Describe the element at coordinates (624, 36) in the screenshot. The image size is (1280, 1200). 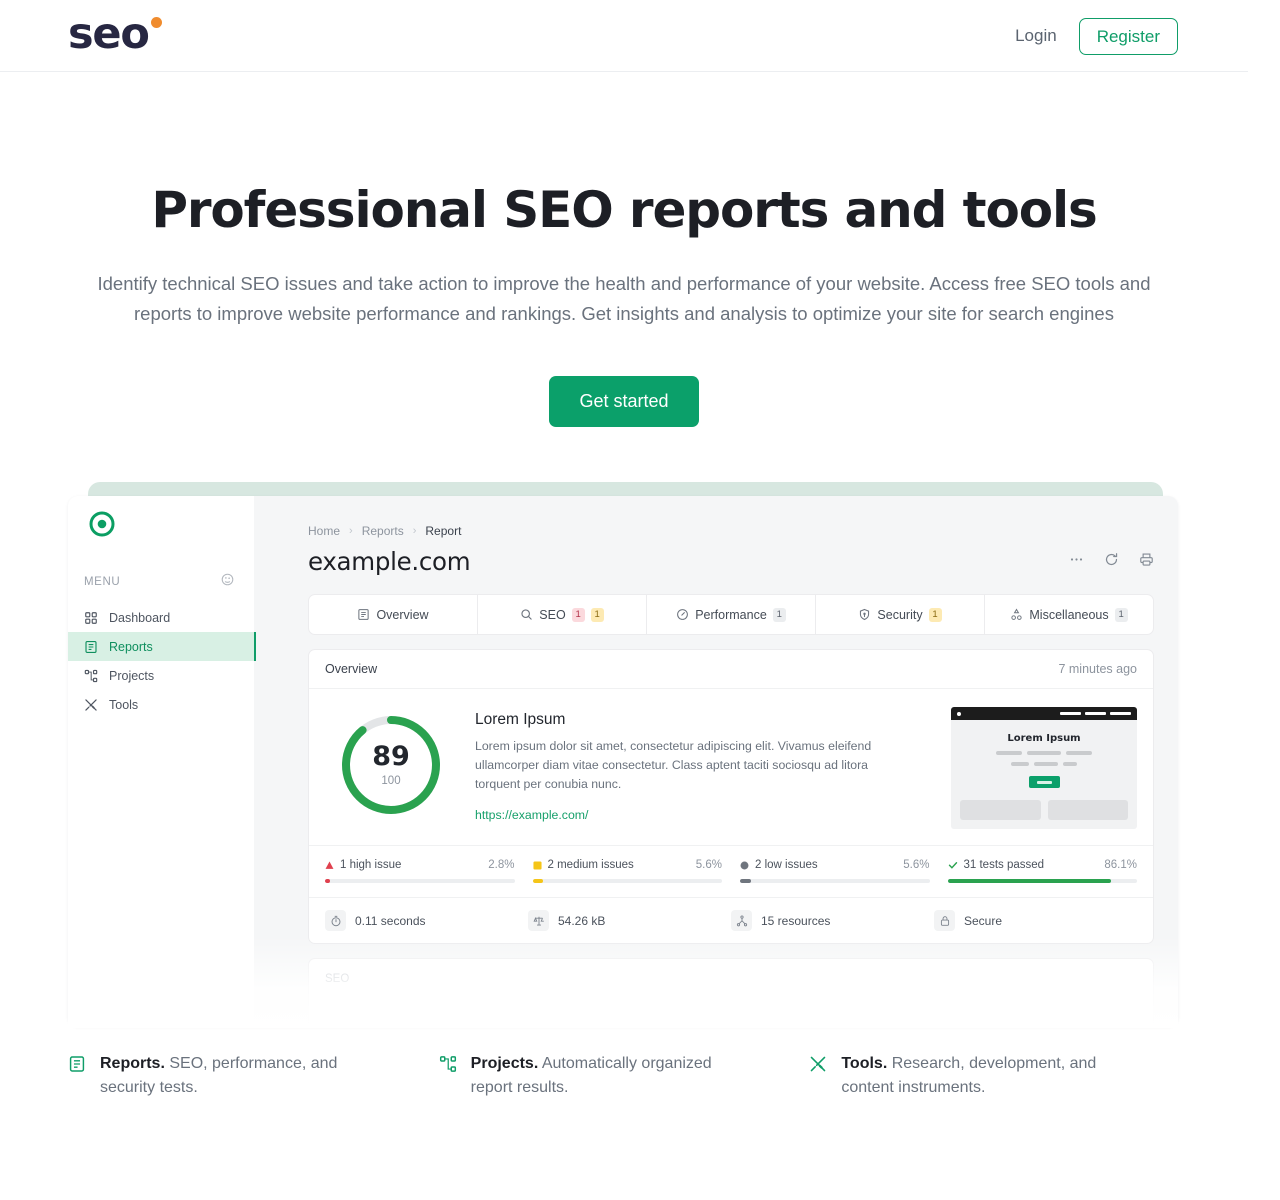
I see `top-navigation-bar: seo Login Register` at that location.